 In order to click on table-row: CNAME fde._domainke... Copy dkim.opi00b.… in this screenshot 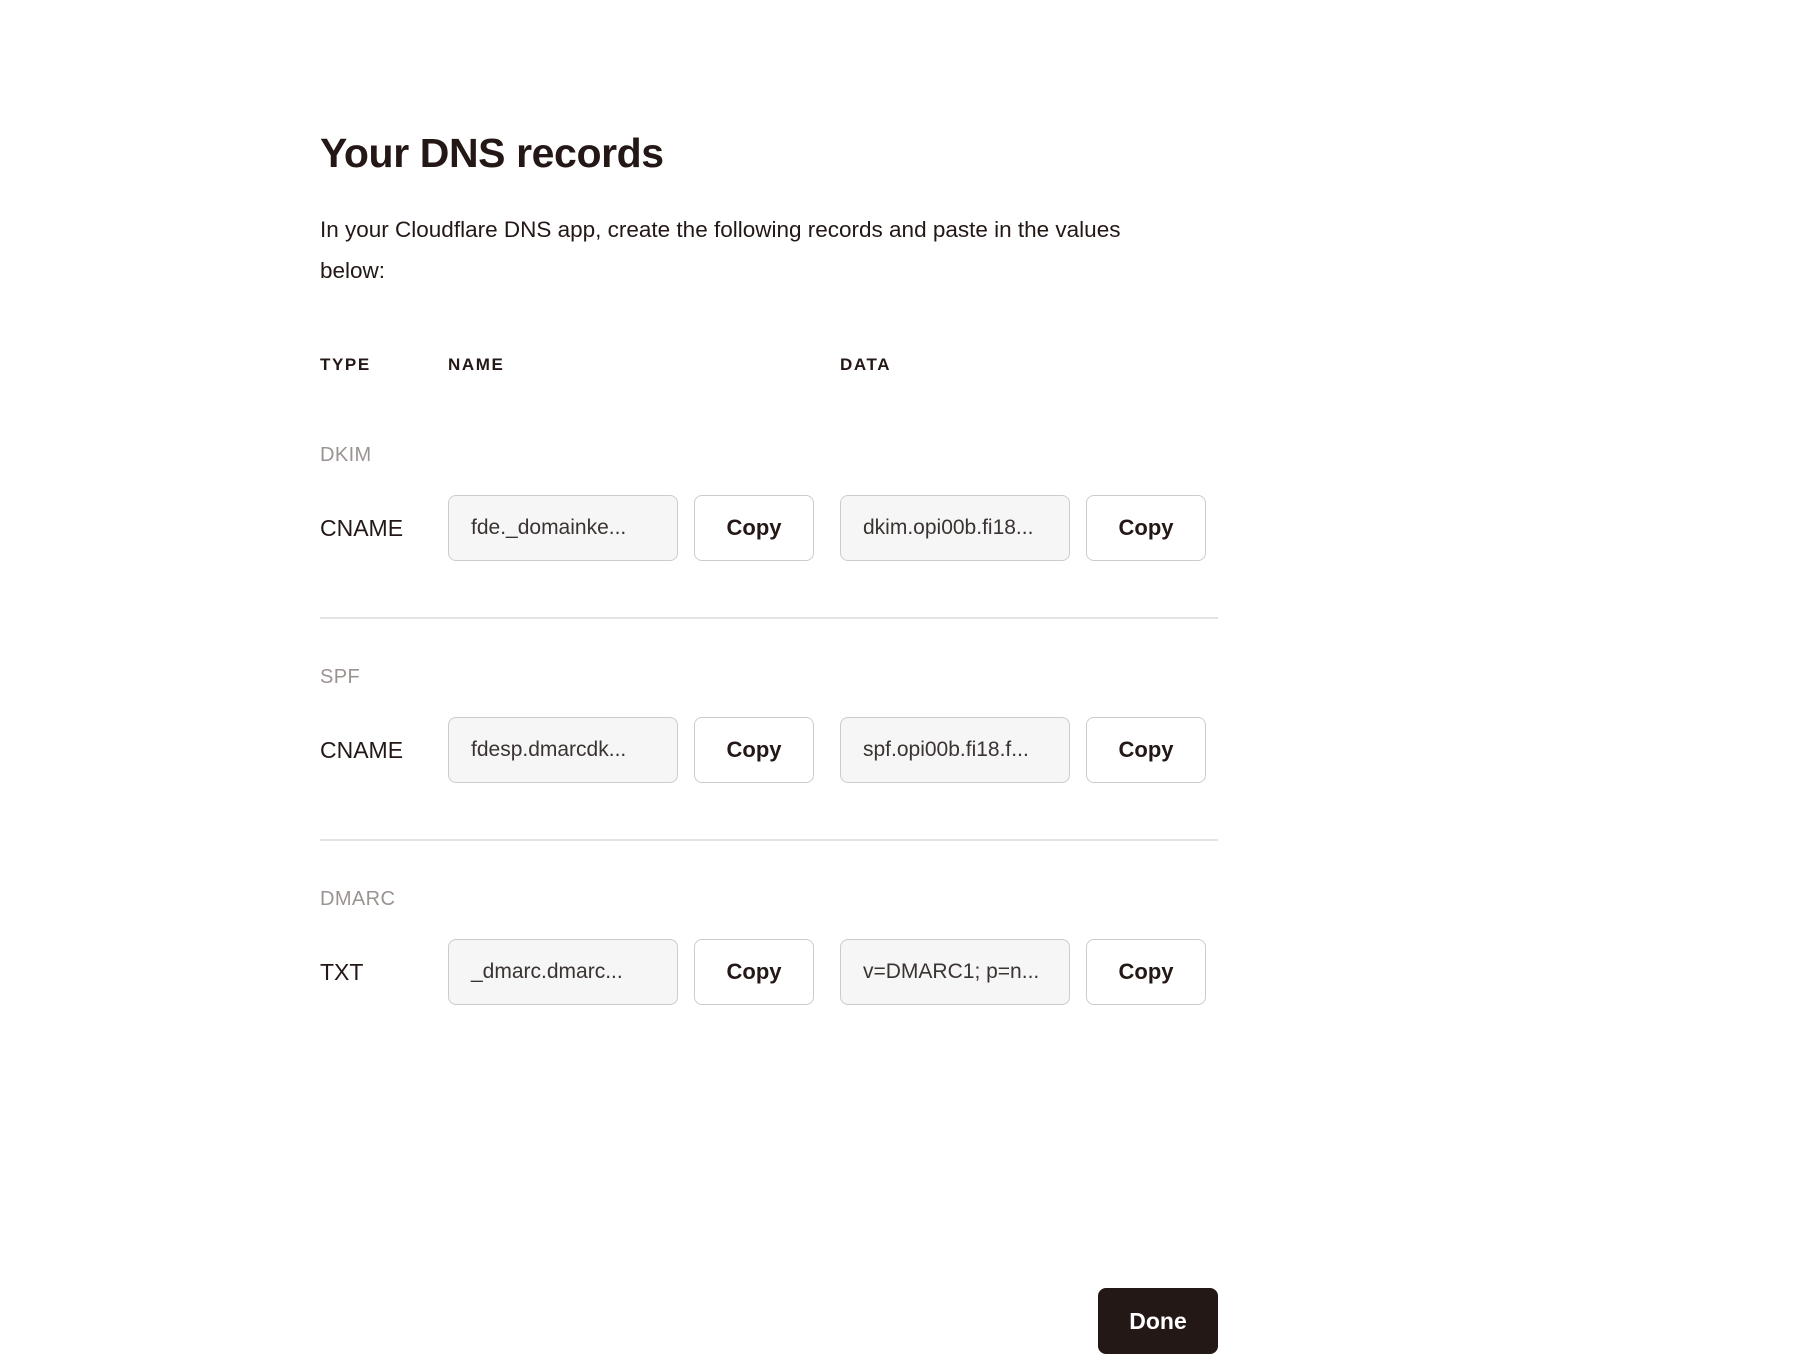, I will do `click(870, 528)`.